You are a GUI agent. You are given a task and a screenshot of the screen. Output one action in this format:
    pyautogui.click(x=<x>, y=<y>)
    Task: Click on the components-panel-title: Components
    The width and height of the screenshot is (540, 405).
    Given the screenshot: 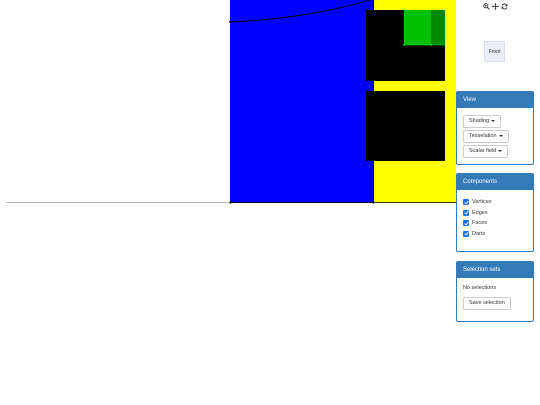 What is the action you would take?
    pyautogui.click(x=480, y=182)
    